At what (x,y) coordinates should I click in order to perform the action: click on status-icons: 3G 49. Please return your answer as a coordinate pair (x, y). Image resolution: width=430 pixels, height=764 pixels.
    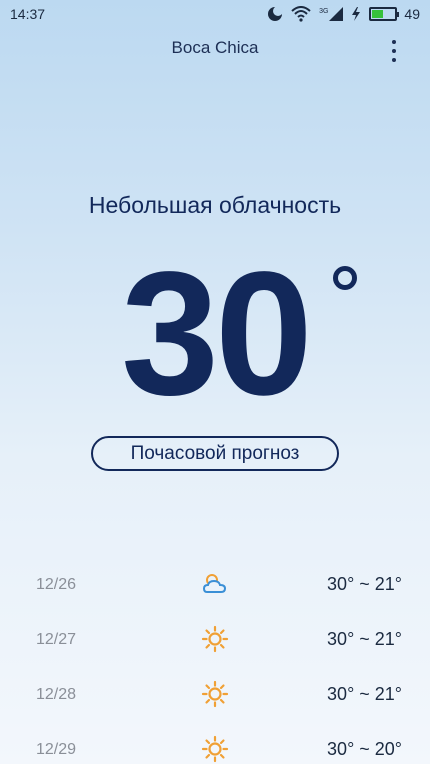
    Looking at the image, I should click on (343, 14).